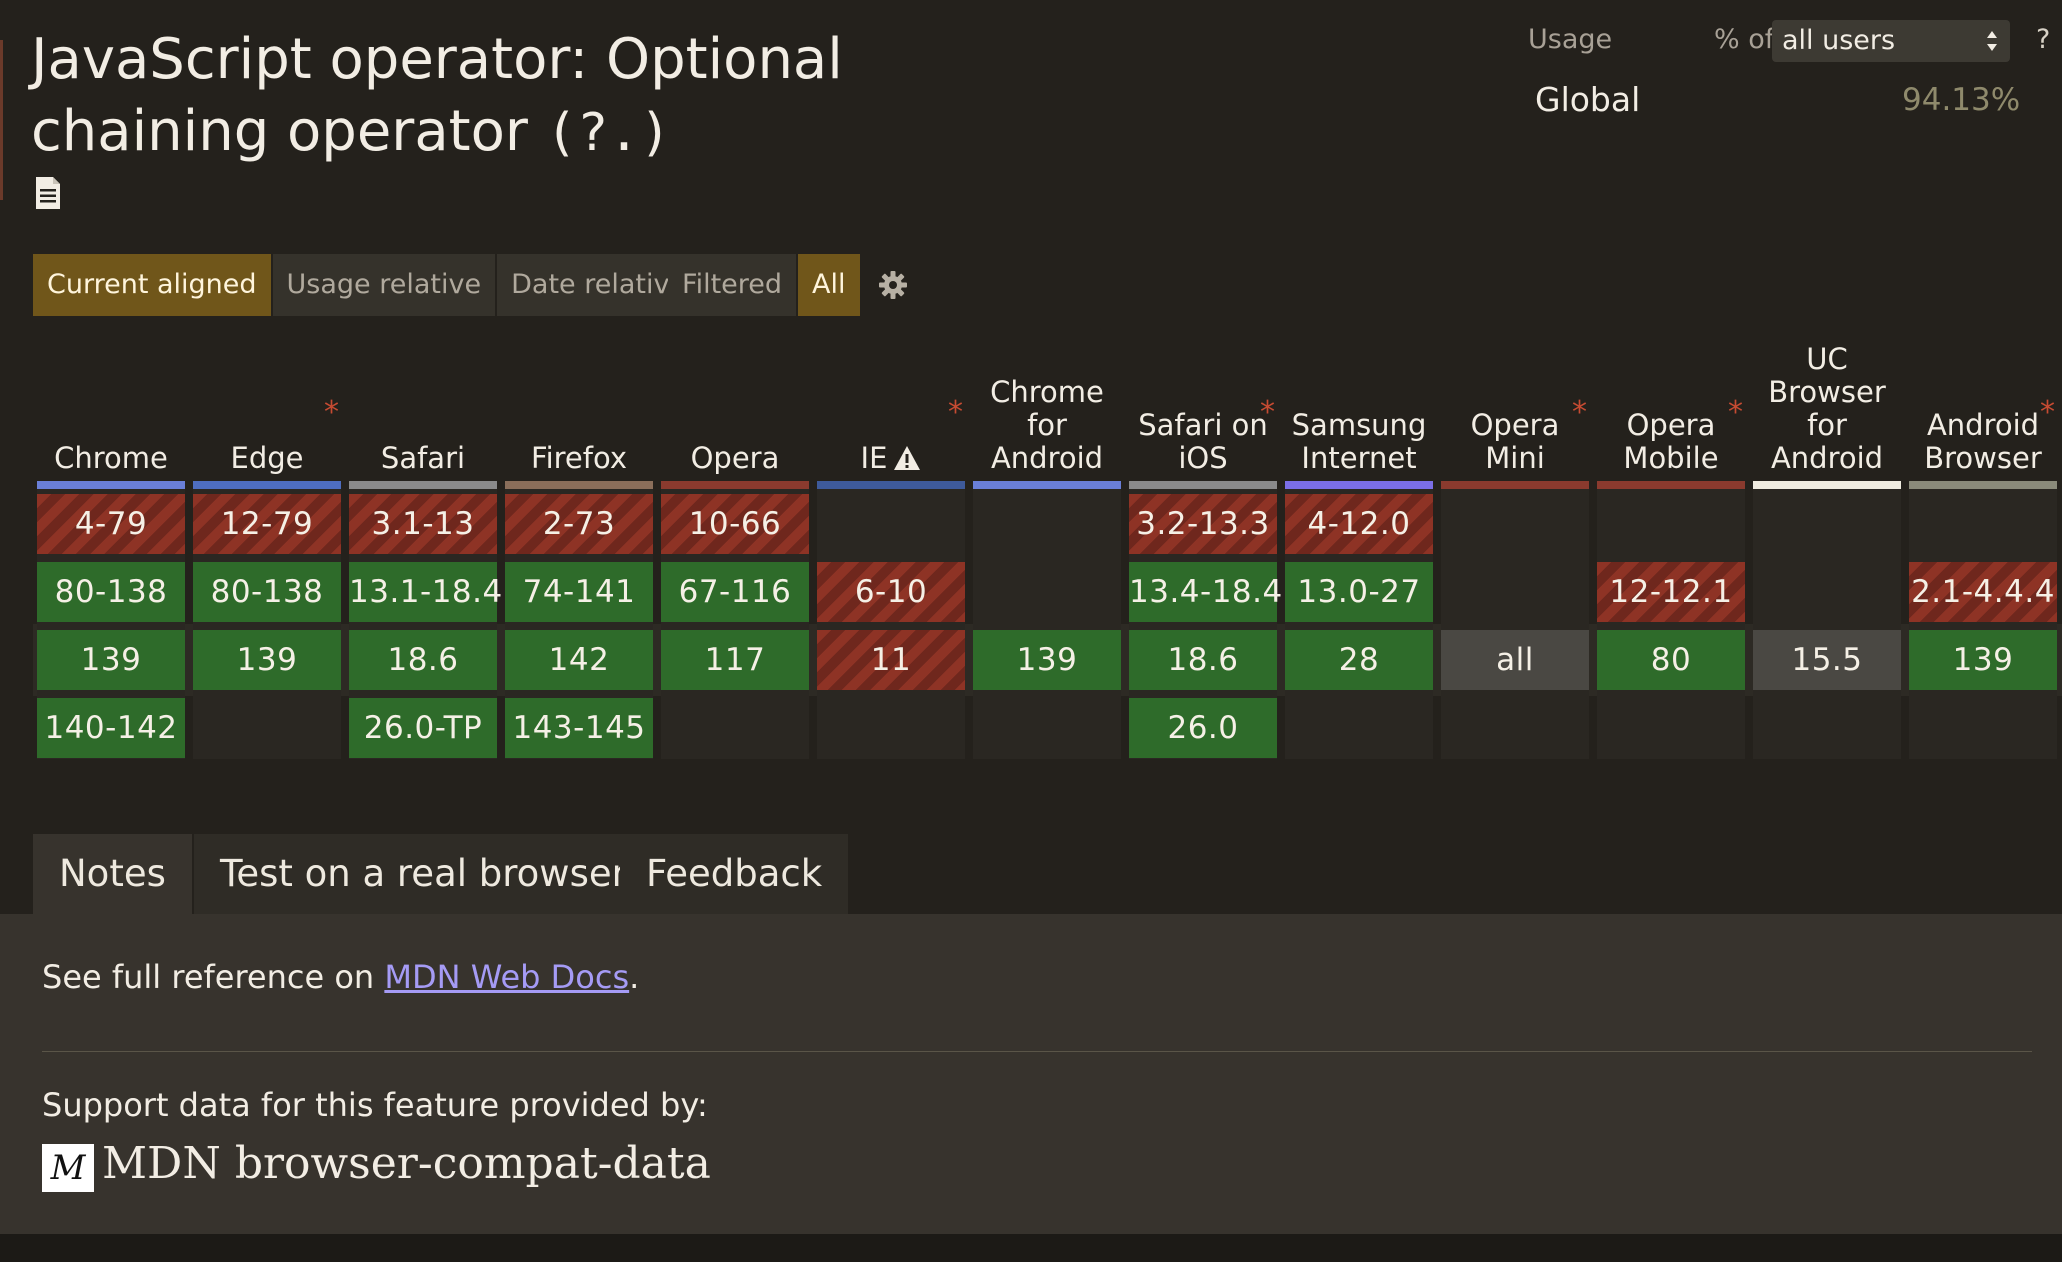 The width and height of the screenshot is (2062, 1262). What do you see at coordinates (1359, 524) in the screenshot?
I see `version-cell: 4-12.0` at bounding box center [1359, 524].